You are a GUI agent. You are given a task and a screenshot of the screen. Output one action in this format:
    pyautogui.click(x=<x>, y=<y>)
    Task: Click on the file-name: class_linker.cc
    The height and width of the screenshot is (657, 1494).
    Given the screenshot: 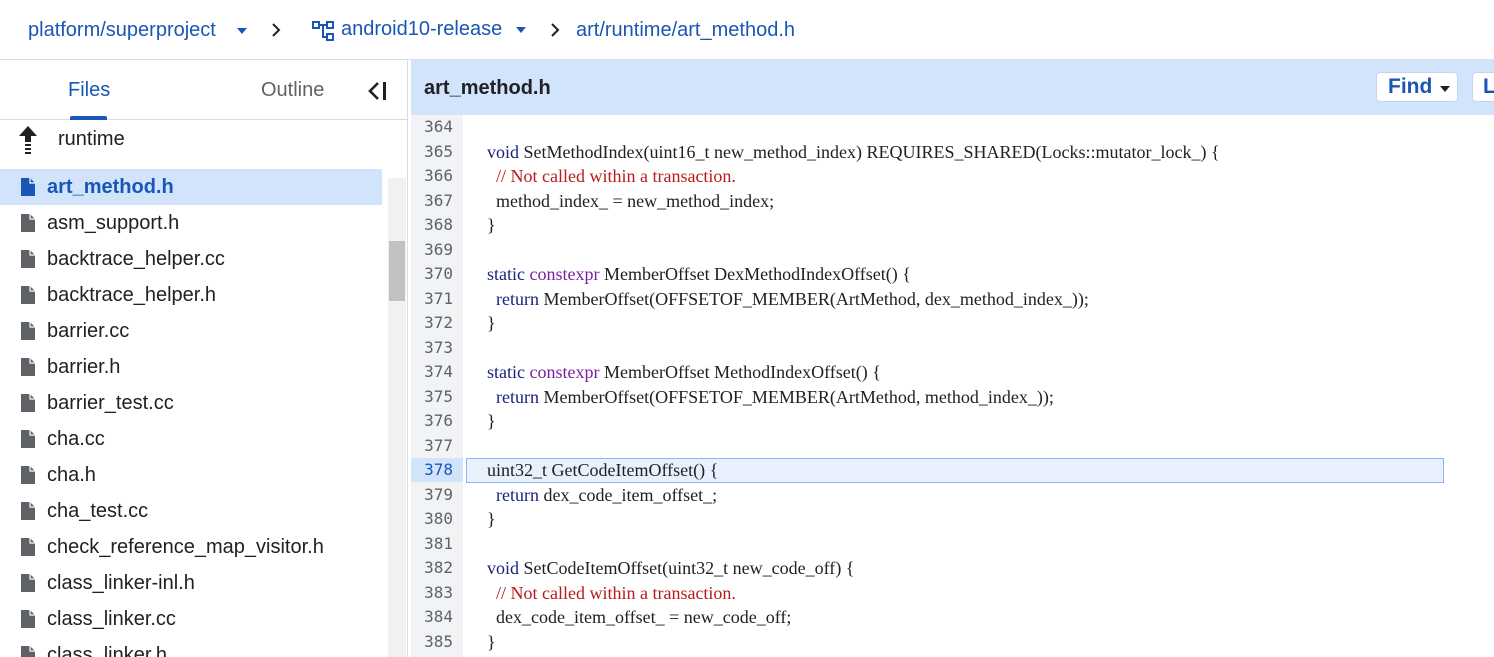 What is the action you would take?
    pyautogui.click(x=111, y=619)
    